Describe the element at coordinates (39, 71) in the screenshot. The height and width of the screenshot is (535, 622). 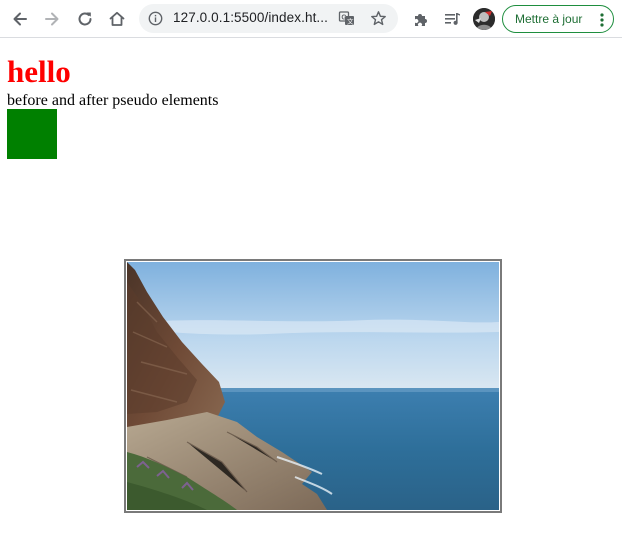
I see `page-heading: hello` at that location.